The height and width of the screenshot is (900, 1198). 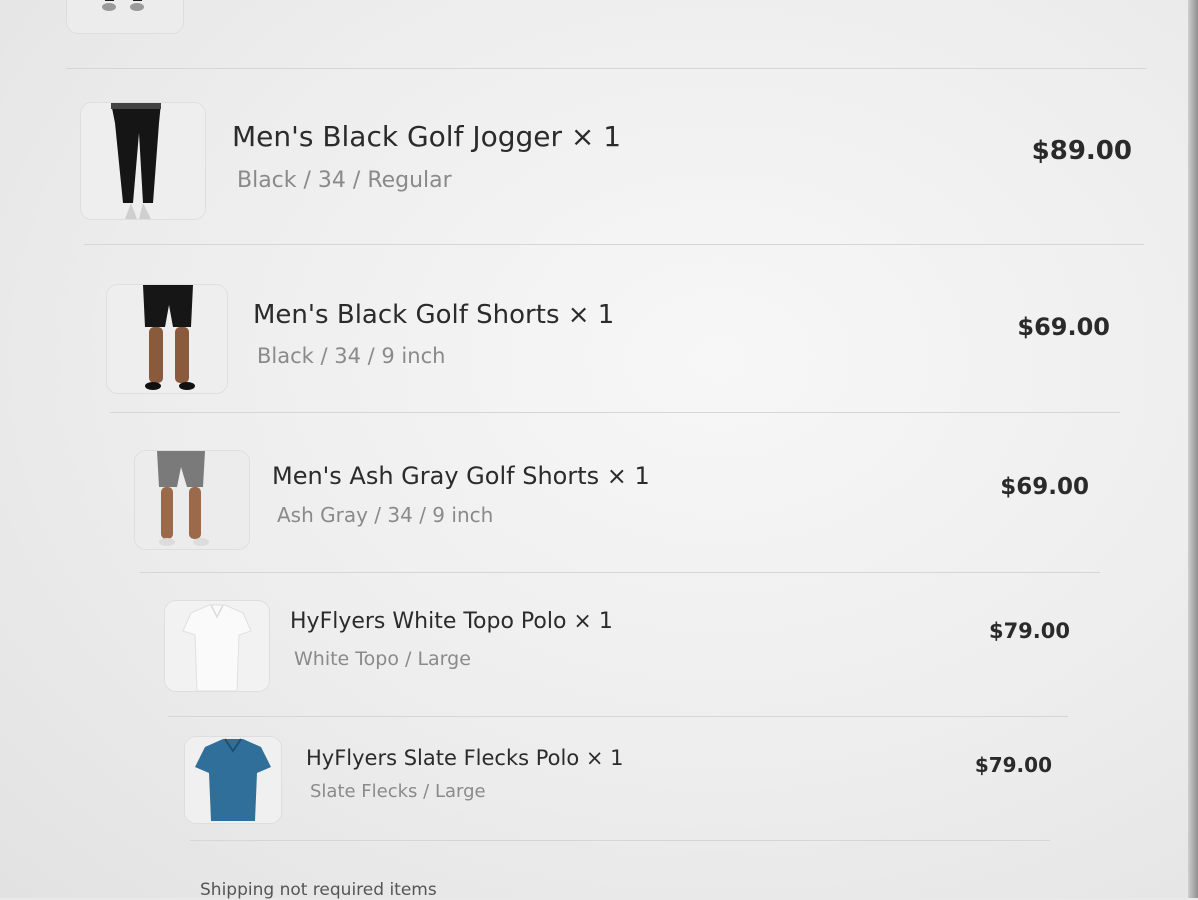 I want to click on black-jogger-image, so click(x=143, y=161).